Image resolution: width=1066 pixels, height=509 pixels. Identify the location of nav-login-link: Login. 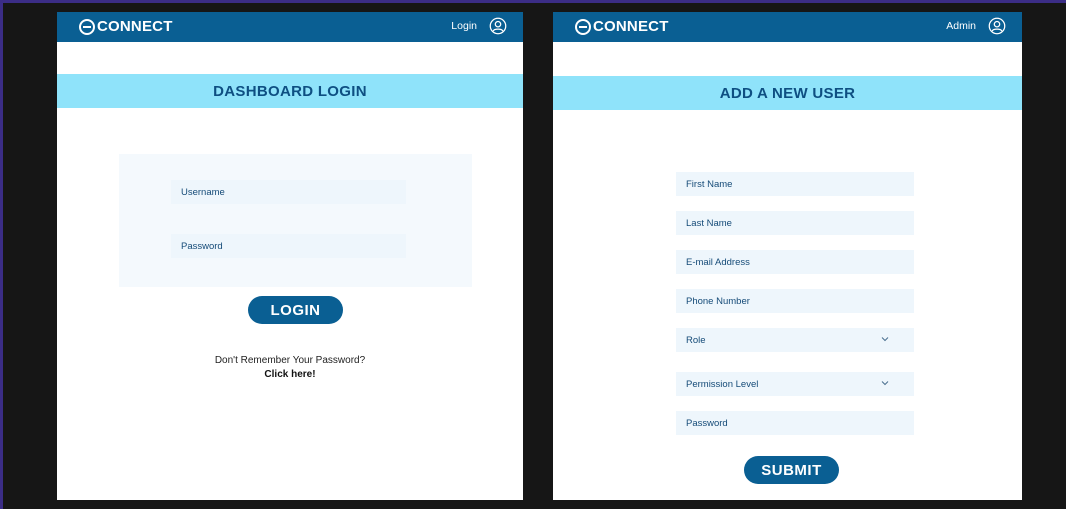
(464, 26).